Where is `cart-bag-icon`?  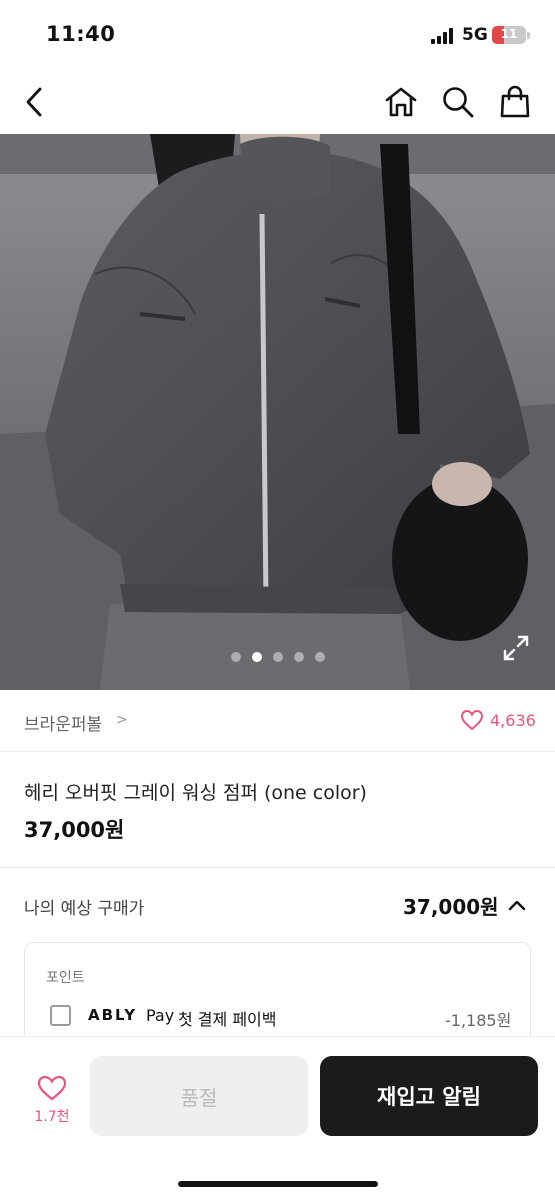 cart-bag-icon is located at coordinates (515, 101).